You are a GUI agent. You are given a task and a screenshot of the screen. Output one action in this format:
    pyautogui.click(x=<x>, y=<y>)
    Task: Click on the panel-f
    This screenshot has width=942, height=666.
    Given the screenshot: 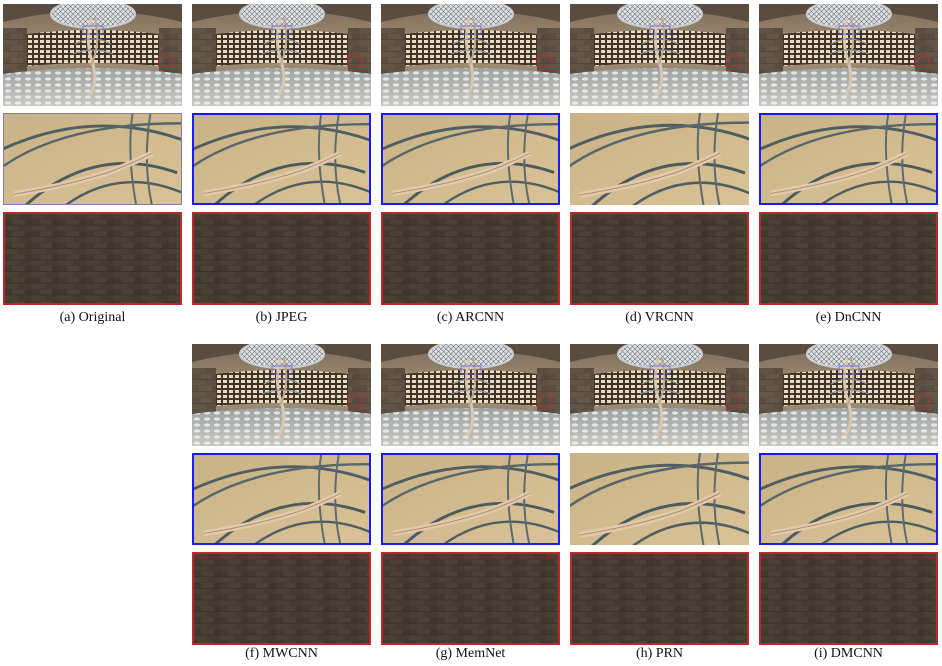 What is the action you would take?
    pyautogui.click(x=281, y=494)
    